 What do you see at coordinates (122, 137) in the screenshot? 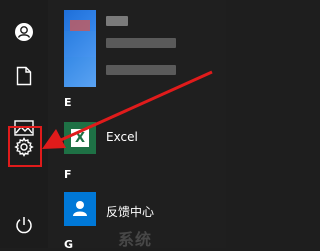
I see `excel-label: Excel` at bounding box center [122, 137].